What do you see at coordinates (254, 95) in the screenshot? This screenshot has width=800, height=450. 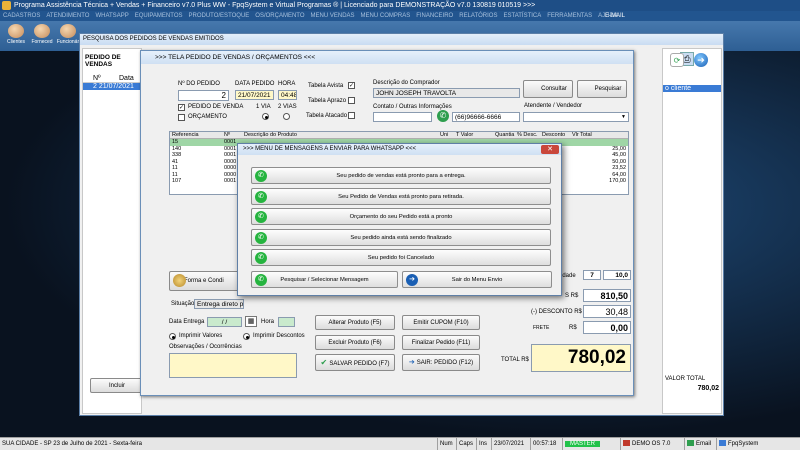 I see `data-pedido-field: 21/07/2021` at bounding box center [254, 95].